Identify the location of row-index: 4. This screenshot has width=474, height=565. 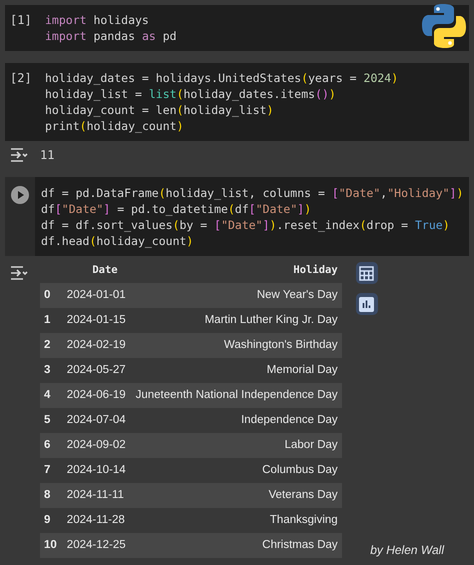
(51, 395).